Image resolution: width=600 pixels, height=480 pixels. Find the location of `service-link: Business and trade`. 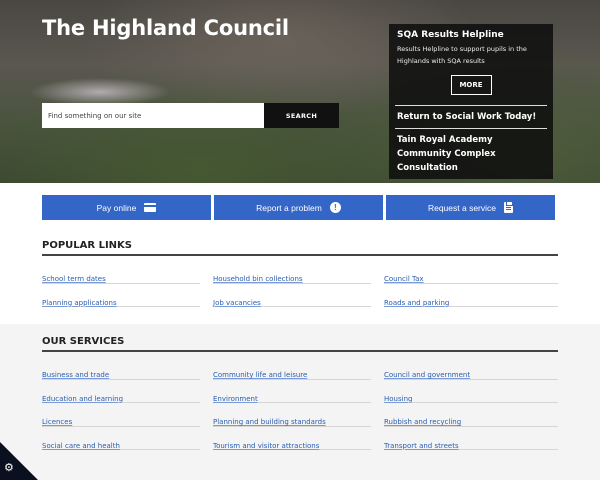

service-link: Business and trade is located at coordinates (75, 375).